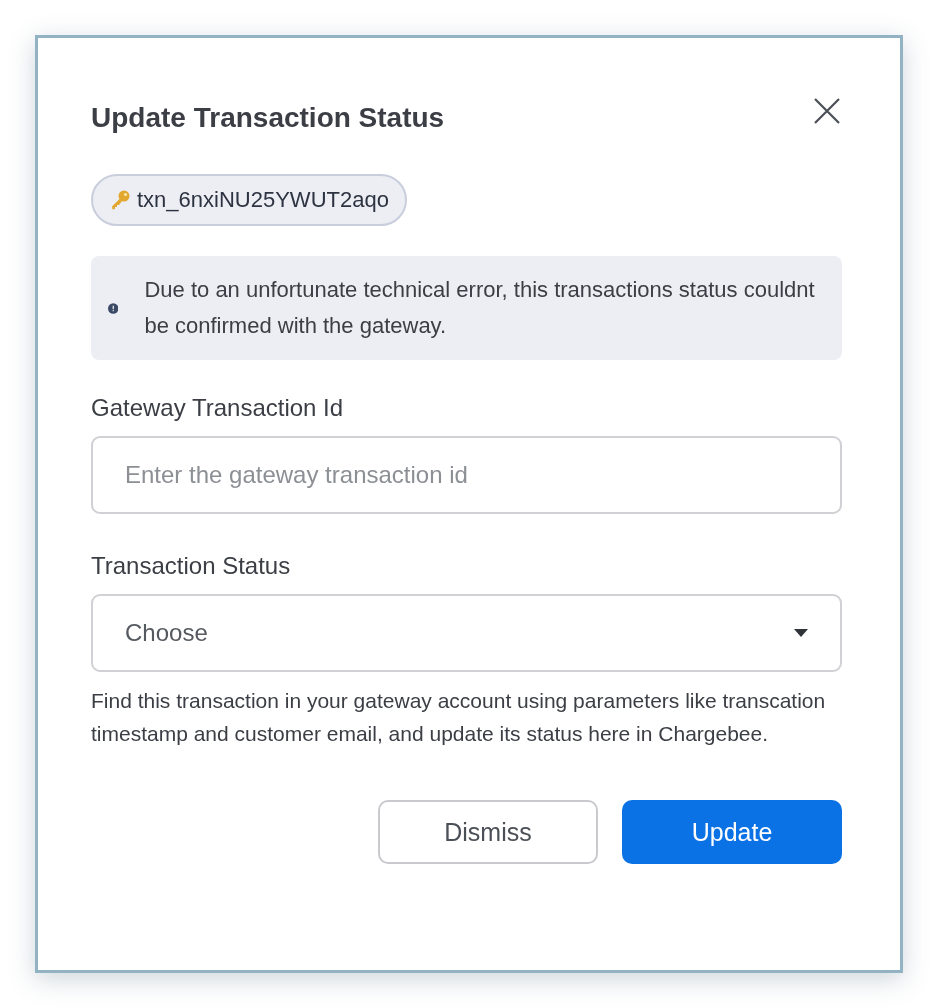 Image resolution: width=938 pixels, height=1008 pixels. I want to click on field-label: Transaction Status, so click(191, 566).